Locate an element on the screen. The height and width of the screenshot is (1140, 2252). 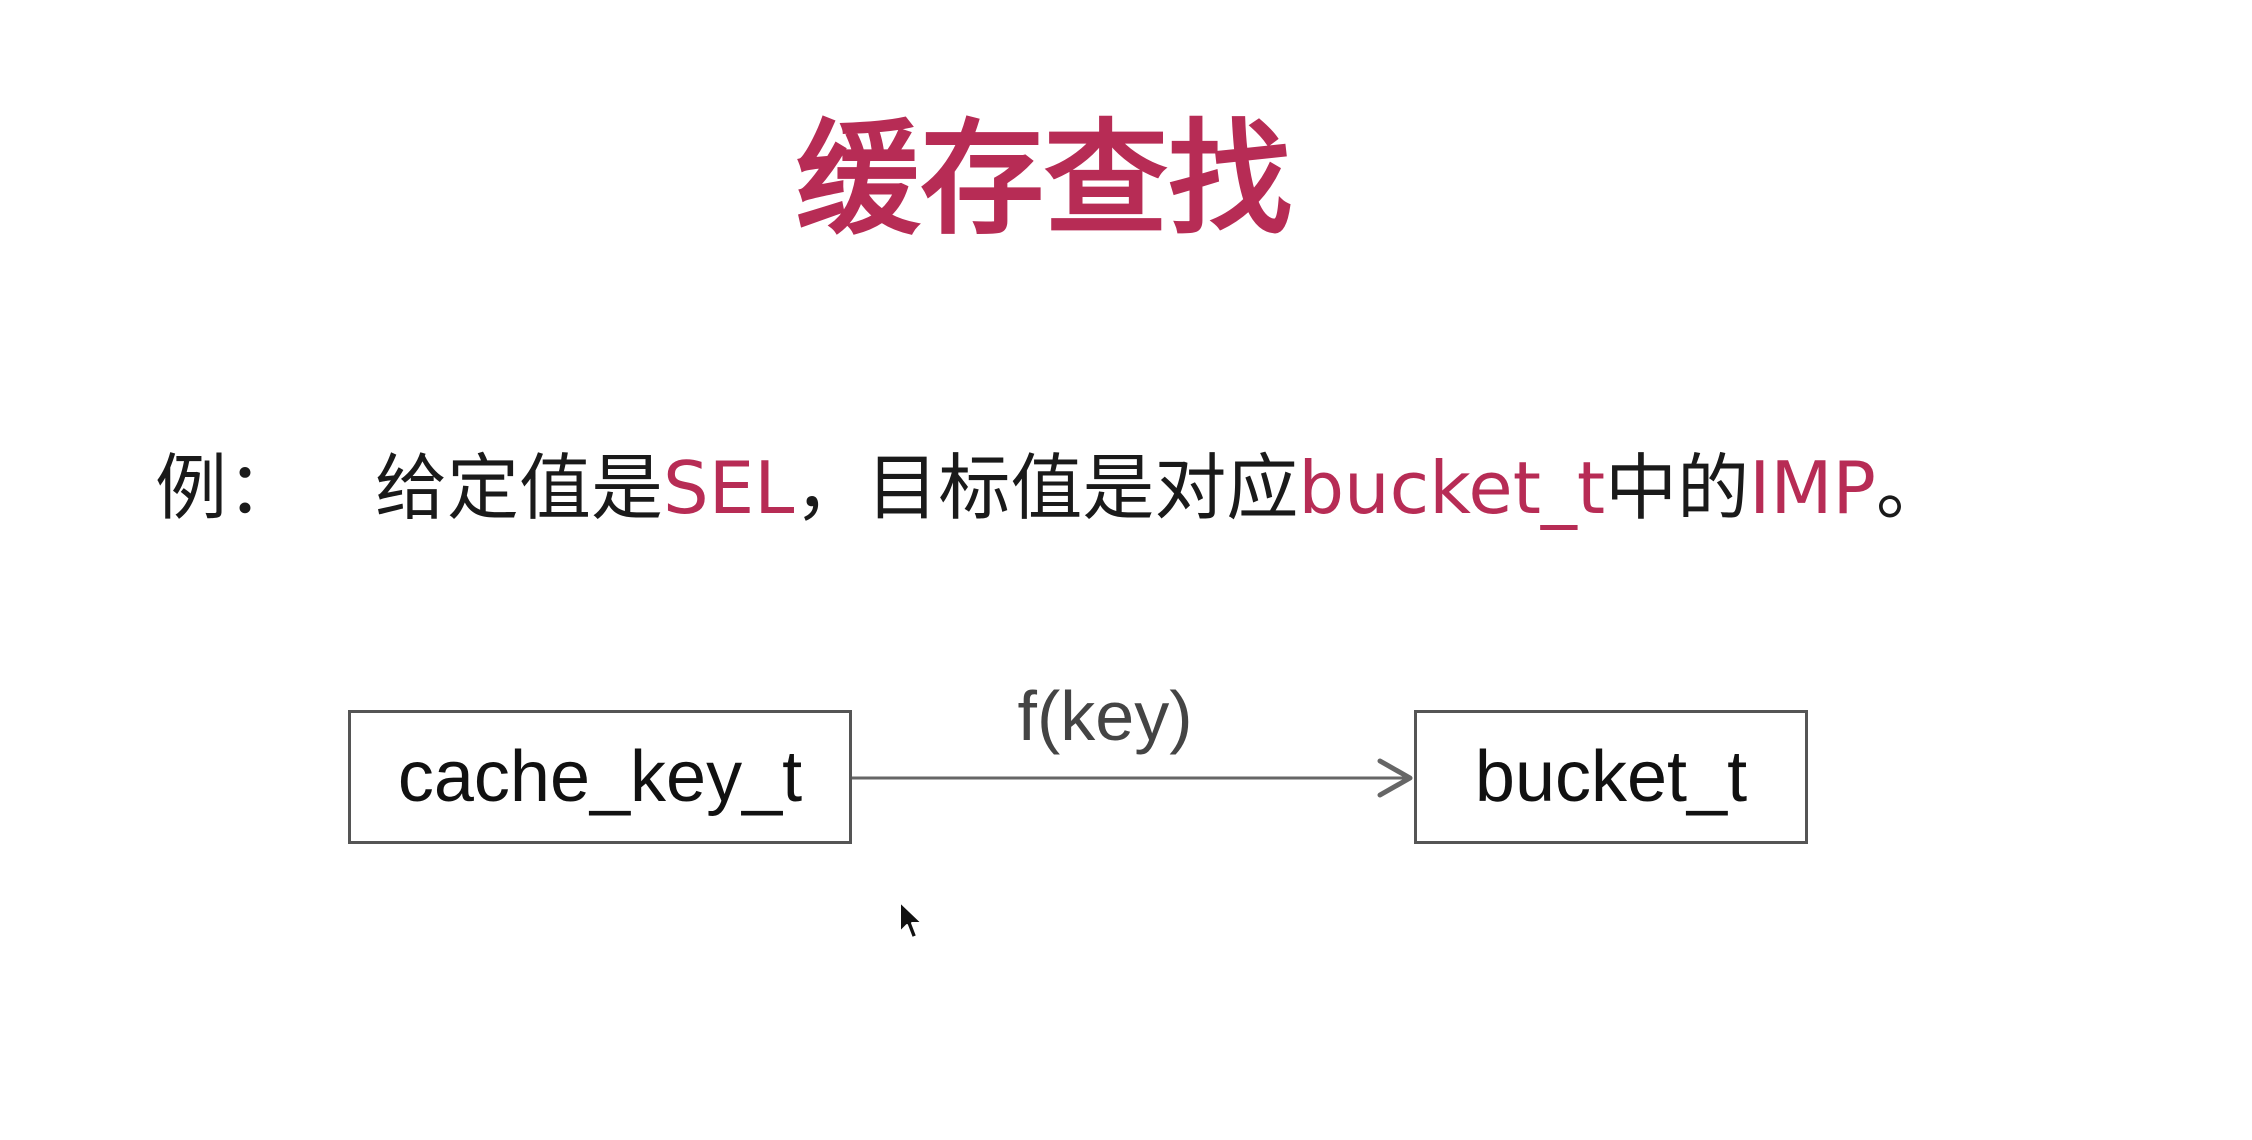
mapping-arrow is located at coordinates (1132, 778).